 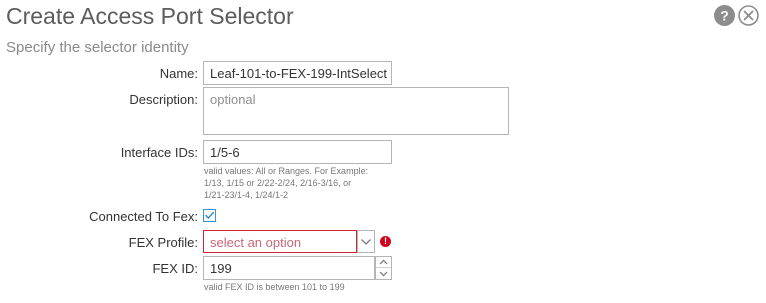 I want to click on name-value: Leaf-101-to-FEX-199-IntSelect, so click(x=299, y=73).